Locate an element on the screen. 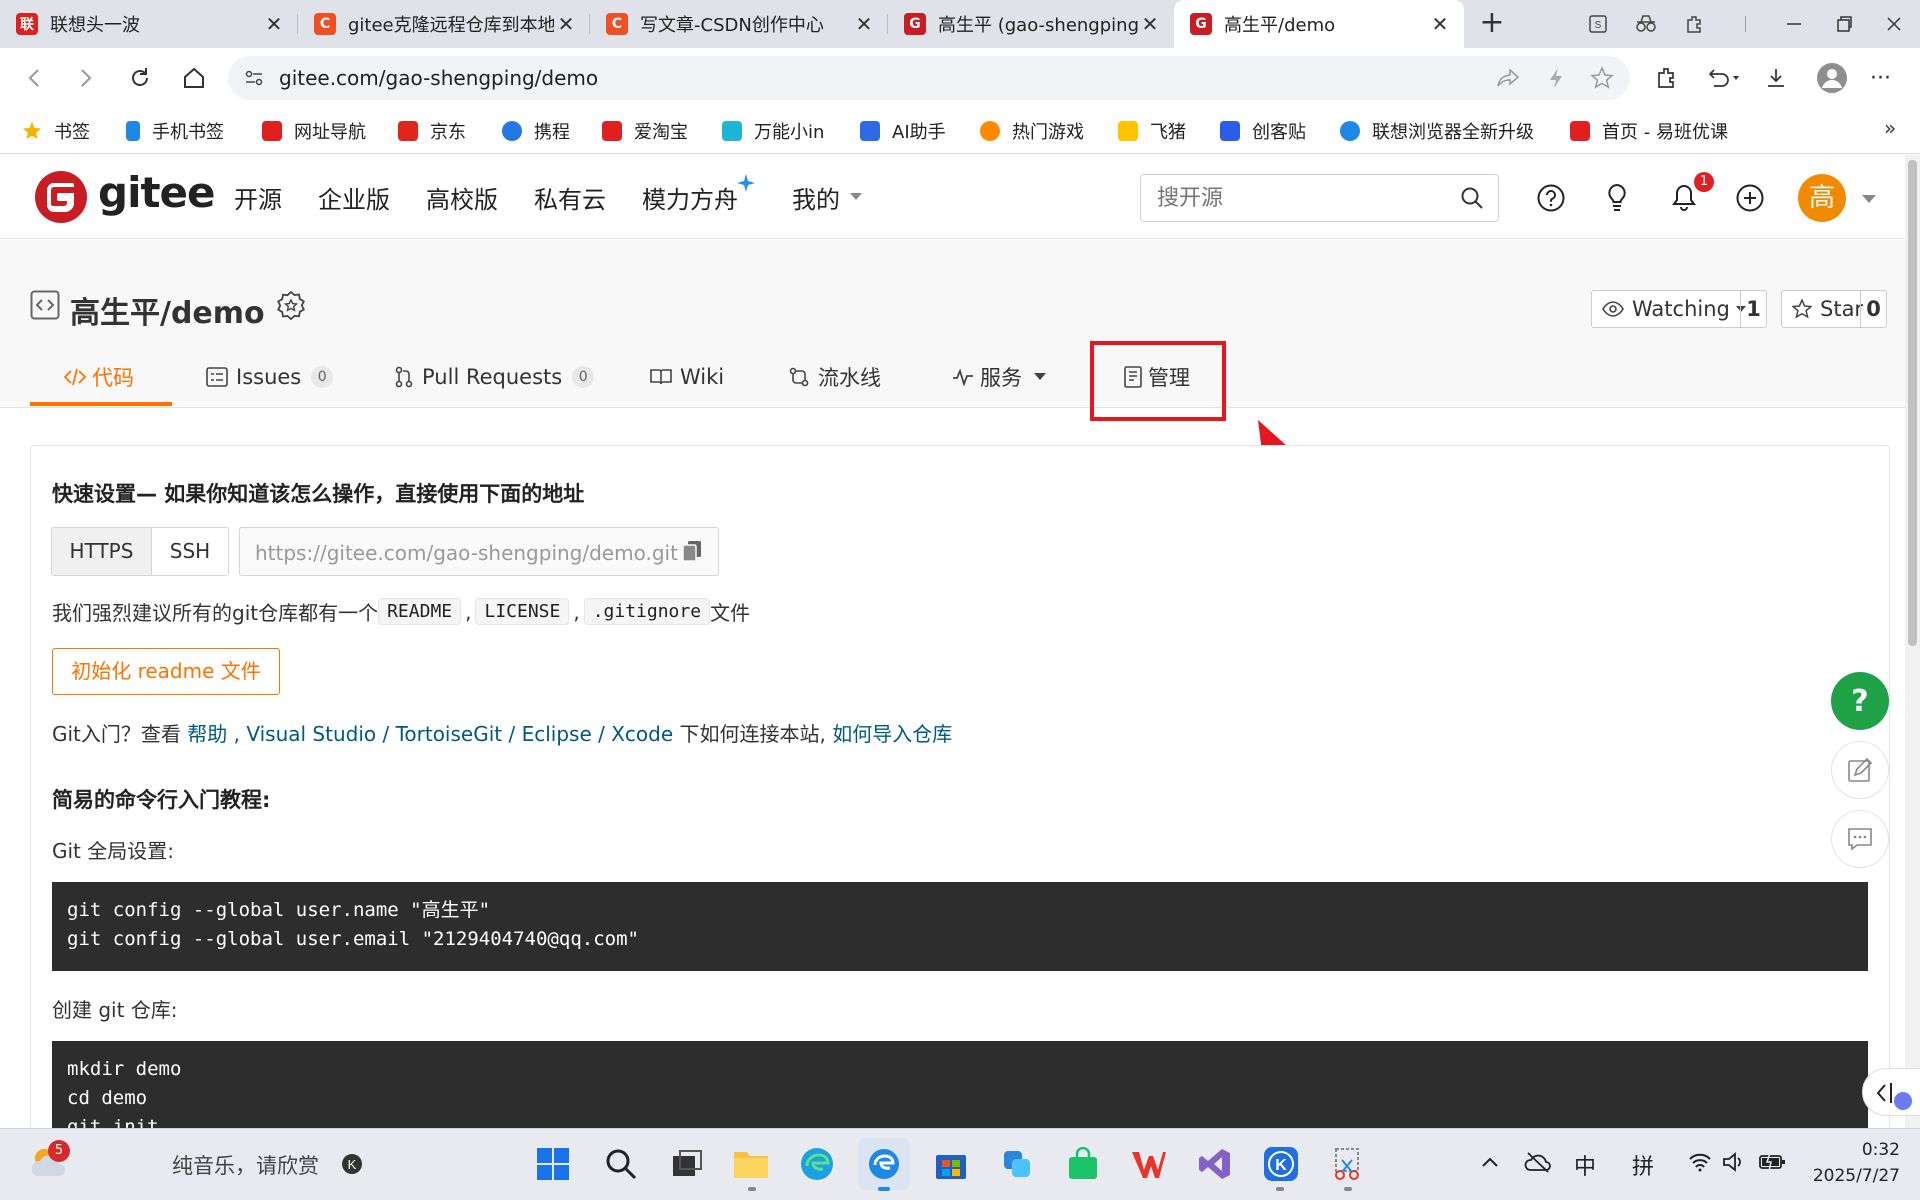 Image resolution: width=1920 pixels, height=1200 pixels. ssh-button: SSH is located at coordinates (190, 551).